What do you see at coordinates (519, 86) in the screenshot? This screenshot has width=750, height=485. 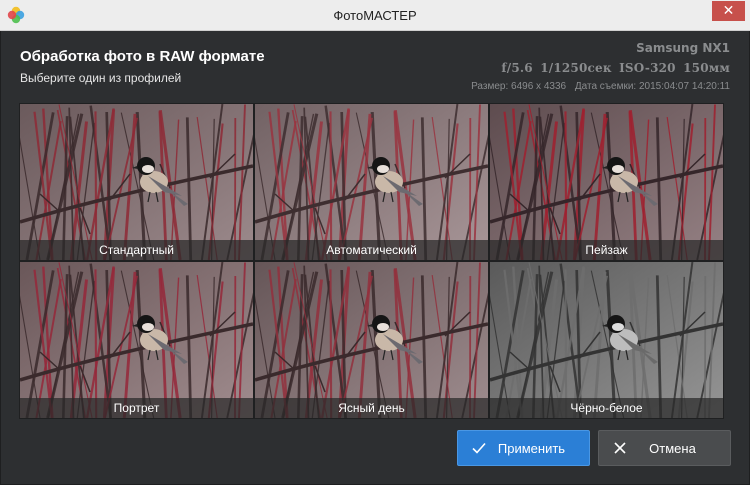 I see `photo-size: Размер: 6496 x 4336` at bounding box center [519, 86].